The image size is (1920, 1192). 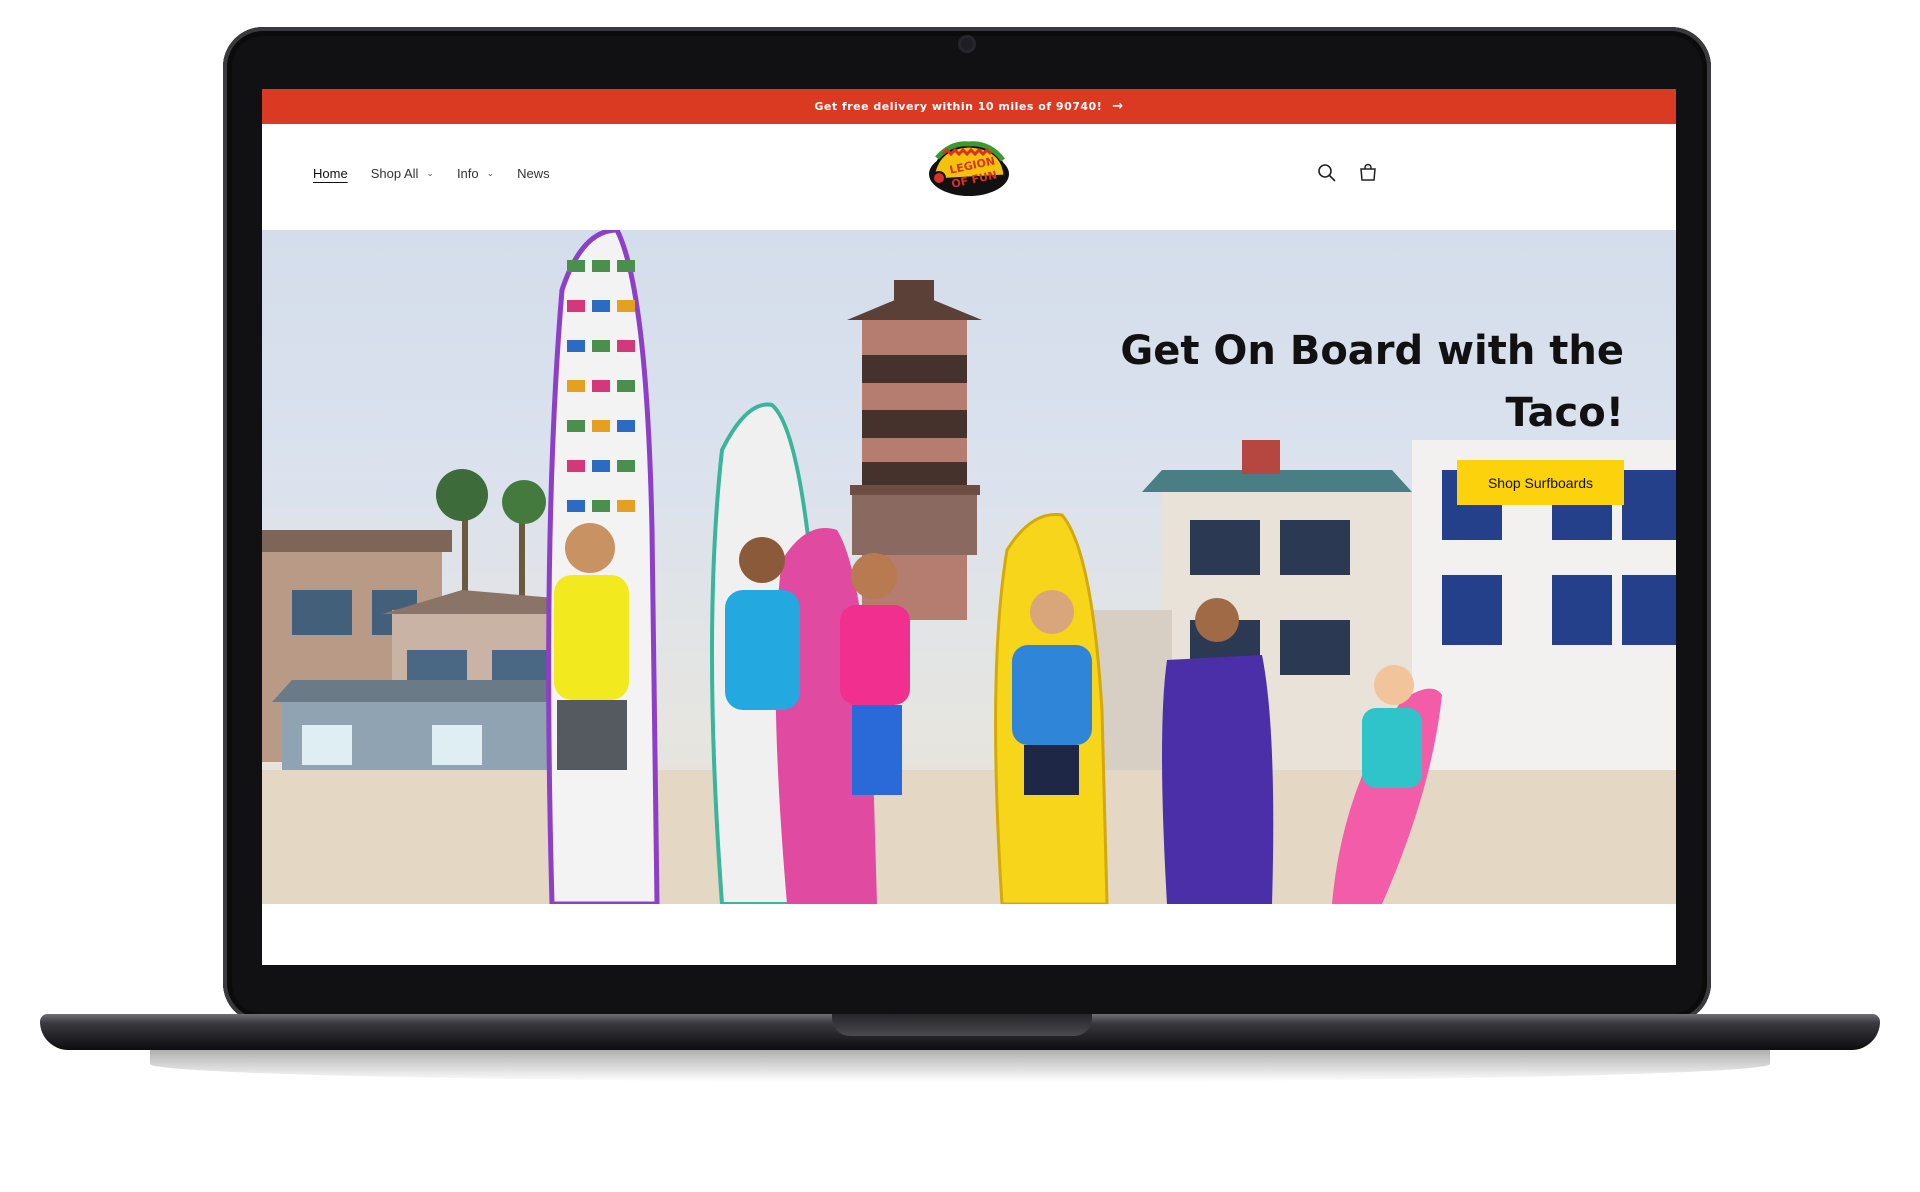 What do you see at coordinates (394, 173) in the screenshot?
I see `nav-item-label: Shop All` at bounding box center [394, 173].